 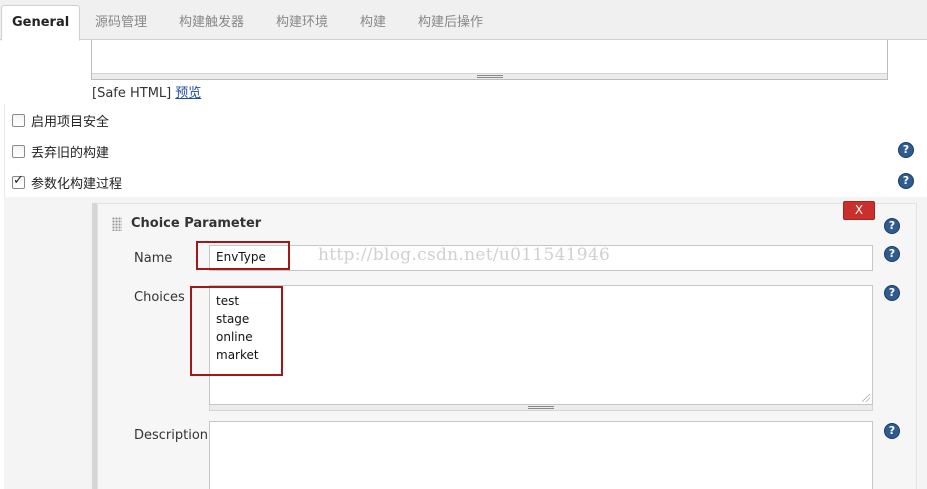 What do you see at coordinates (77, 184) in the screenshot?
I see `option-label: 参数化构建过程` at bounding box center [77, 184].